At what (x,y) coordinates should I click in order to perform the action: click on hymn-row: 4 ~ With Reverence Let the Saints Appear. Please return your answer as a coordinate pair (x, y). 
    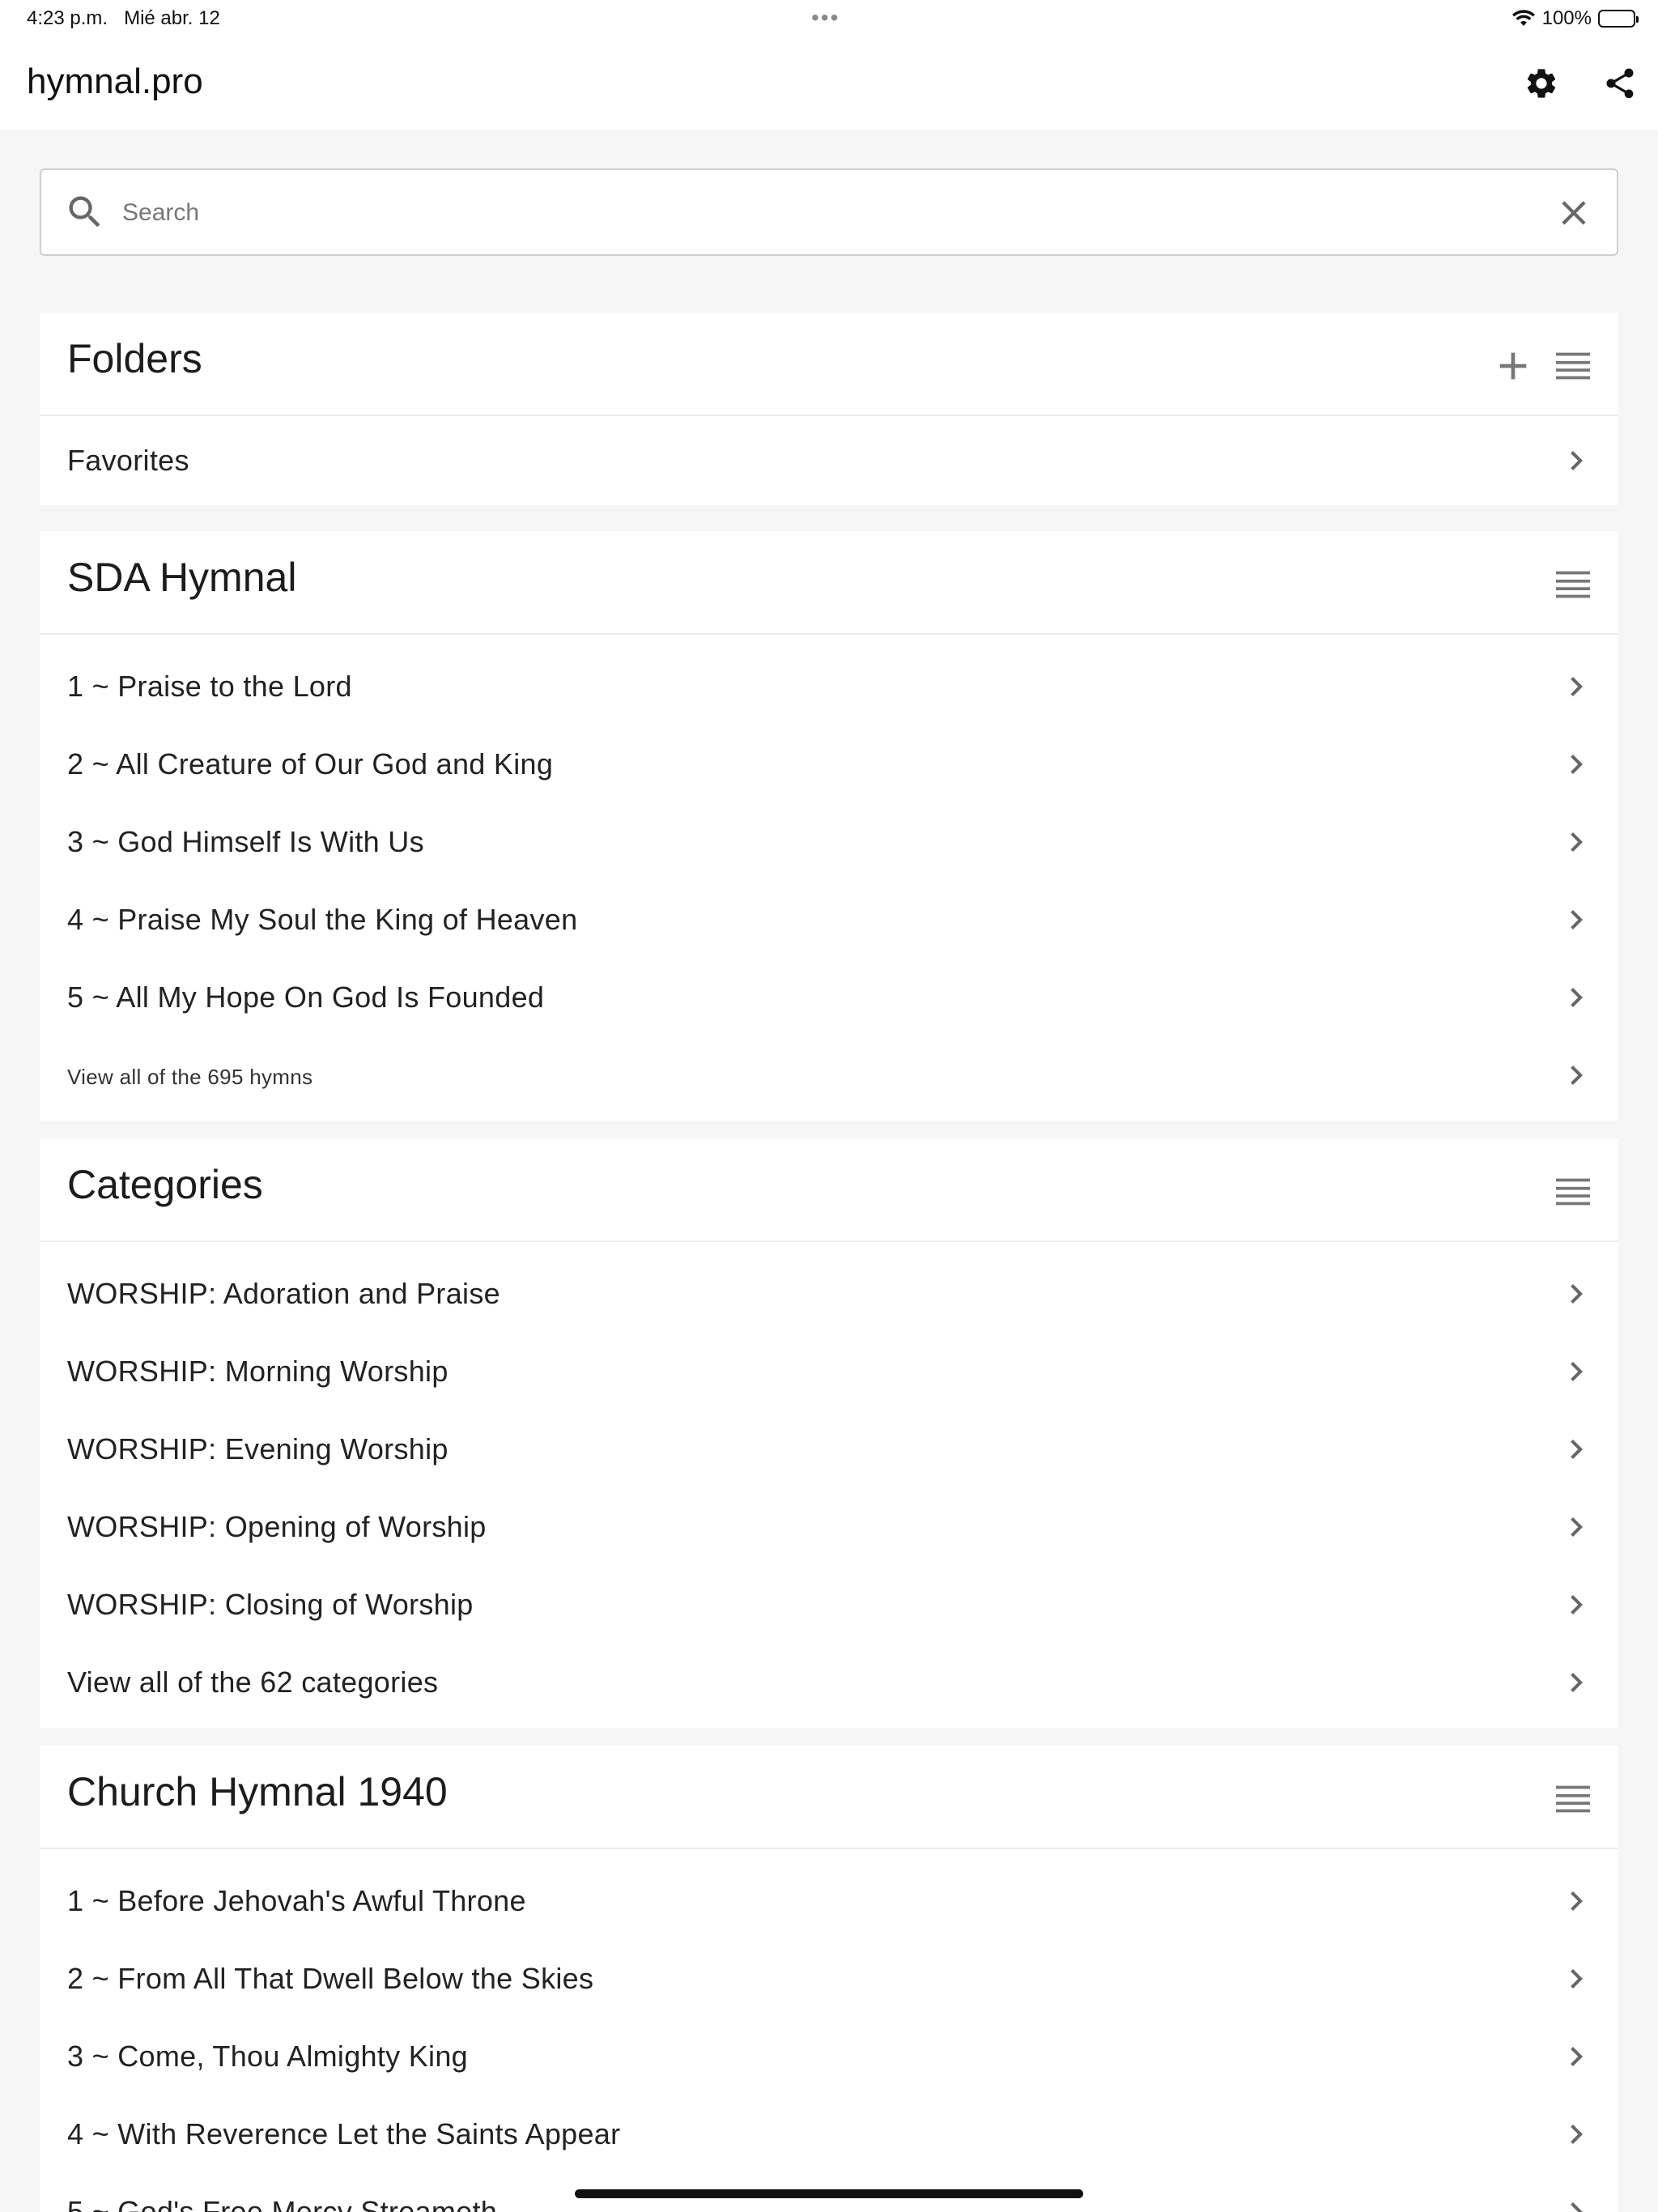
    Looking at the image, I should click on (829, 2134).